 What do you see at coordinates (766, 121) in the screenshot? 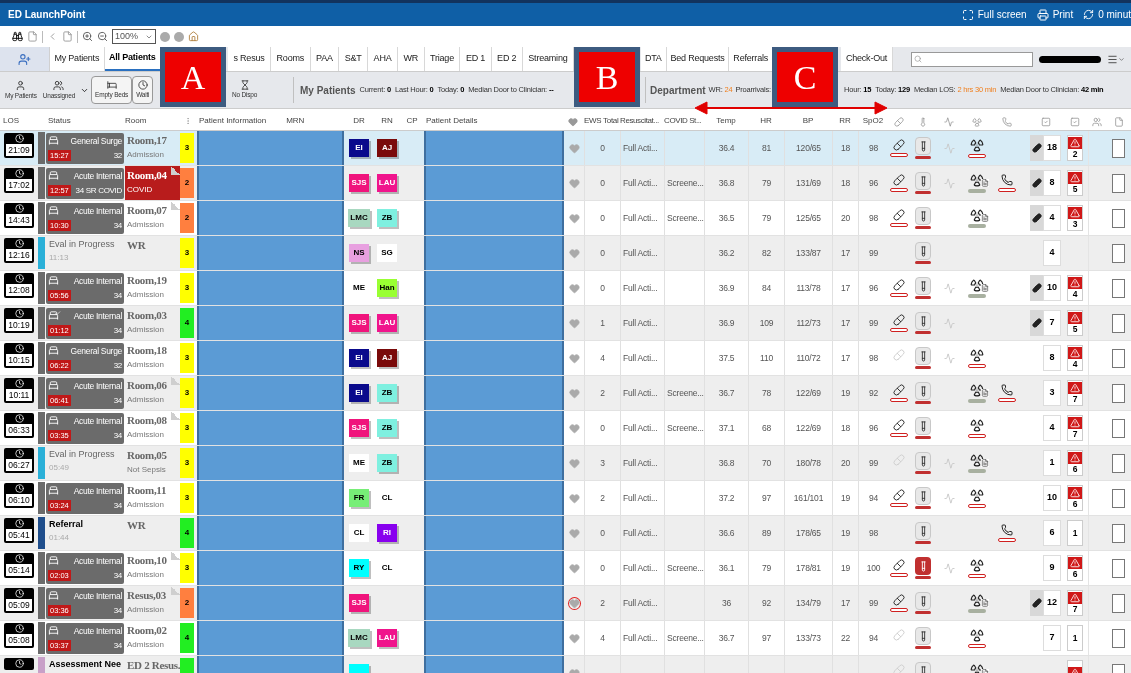
I see `column-header: HR` at bounding box center [766, 121].